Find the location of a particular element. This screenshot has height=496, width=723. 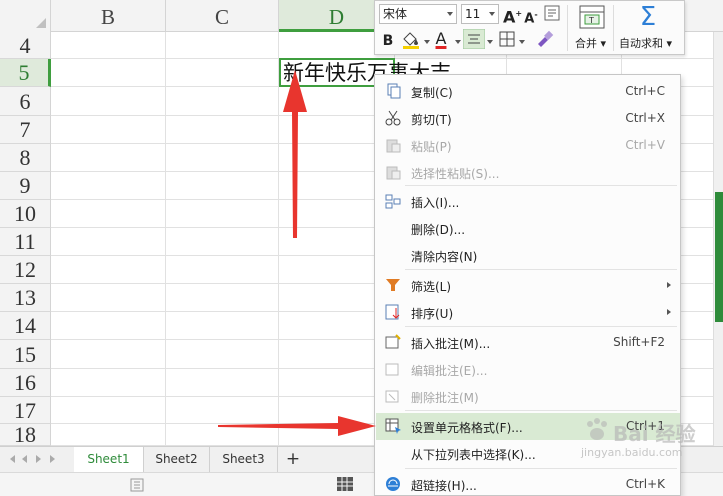

menu-item-2: 粘贴(P) Ctrl+V is located at coordinates (528, 145).